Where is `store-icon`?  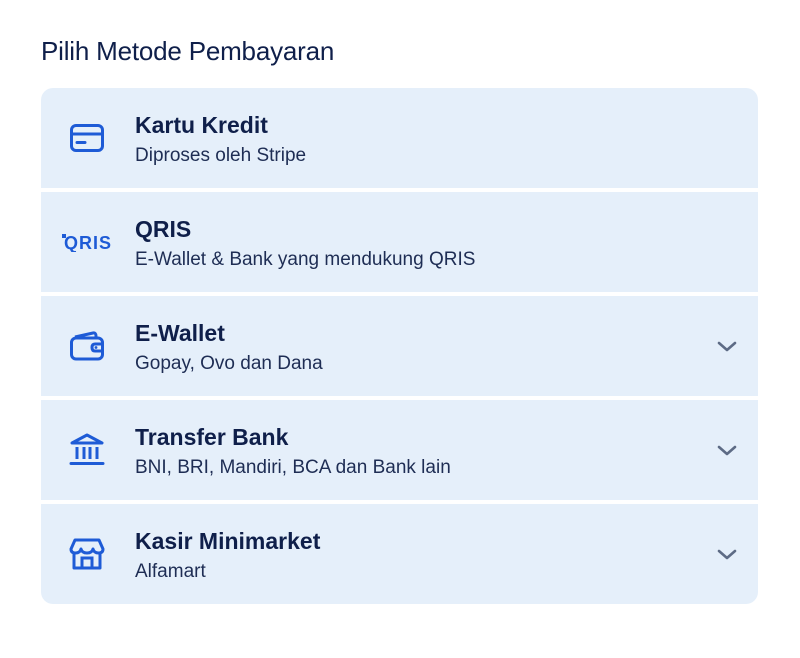
store-icon is located at coordinates (87, 554).